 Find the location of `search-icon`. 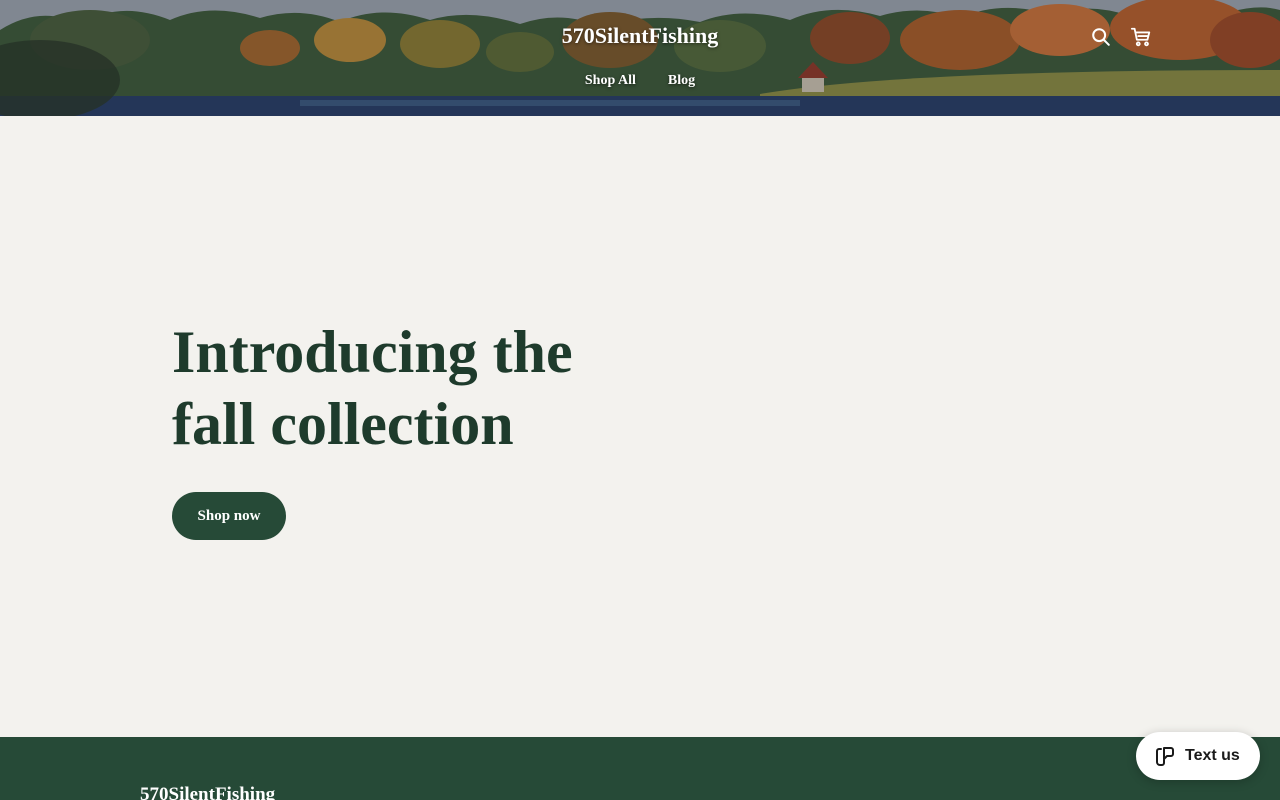

search-icon is located at coordinates (1101, 37).